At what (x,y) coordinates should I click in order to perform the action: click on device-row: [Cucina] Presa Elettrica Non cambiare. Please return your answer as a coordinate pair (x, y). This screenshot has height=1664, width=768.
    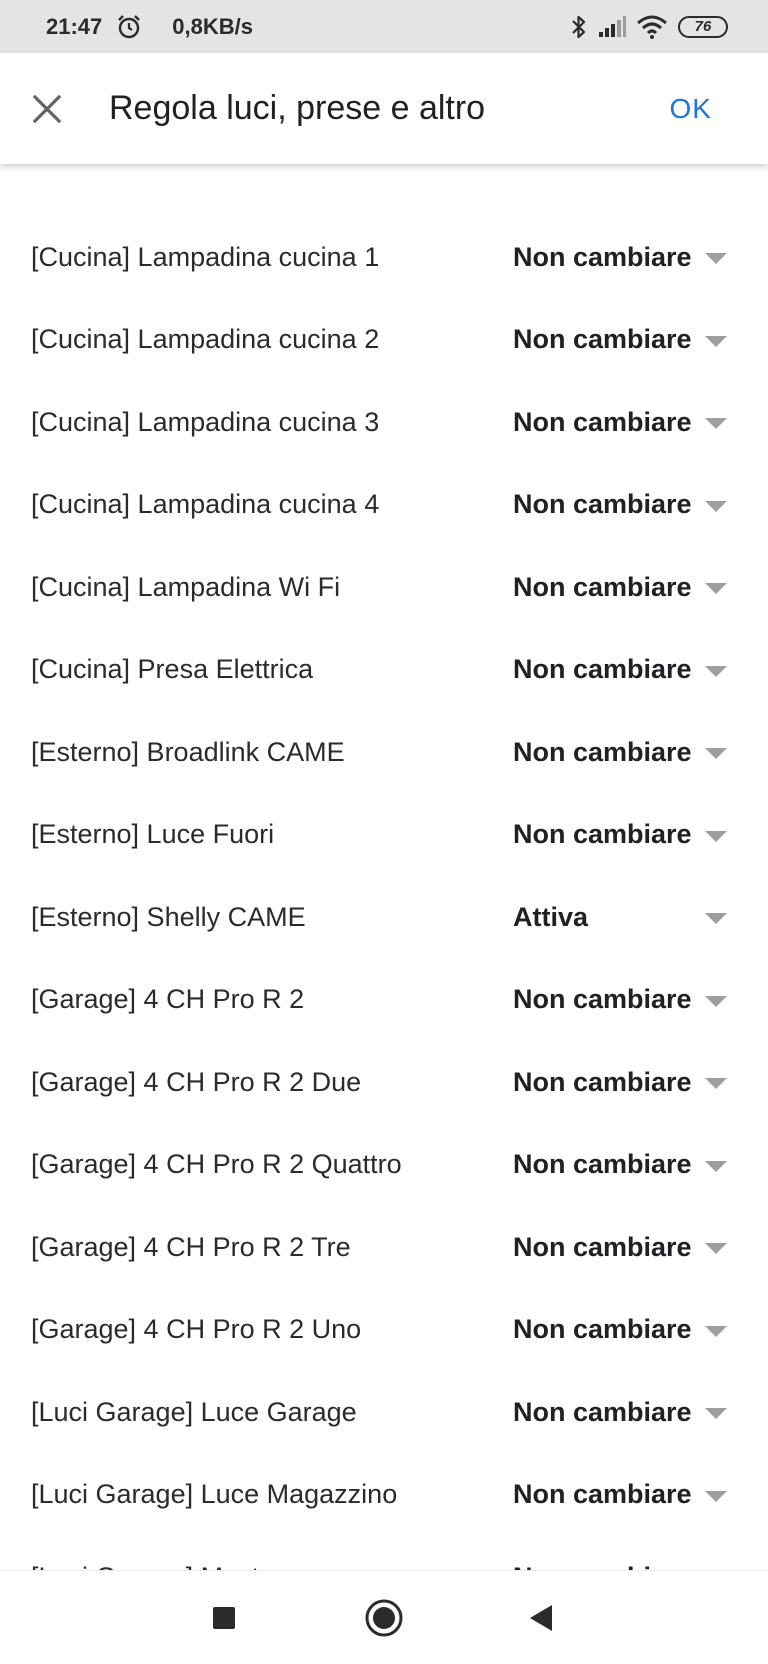
    Looking at the image, I should click on (384, 670).